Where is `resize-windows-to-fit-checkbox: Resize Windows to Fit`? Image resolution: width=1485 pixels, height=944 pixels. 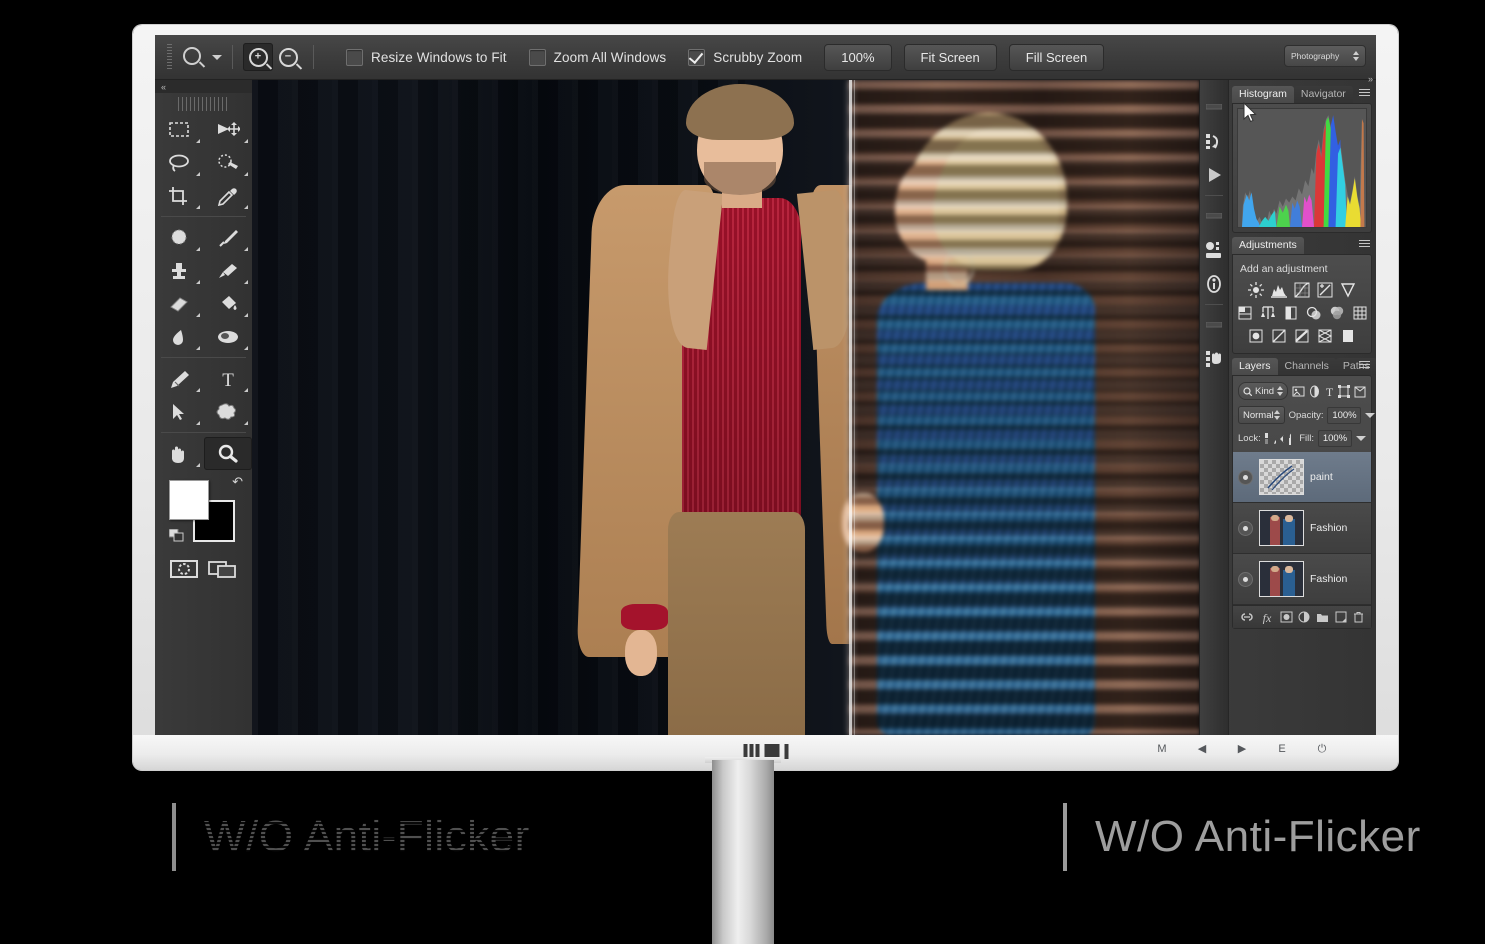 resize-windows-to-fit-checkbox: Resize Windows to Fit is located at coordinates (426, 57).